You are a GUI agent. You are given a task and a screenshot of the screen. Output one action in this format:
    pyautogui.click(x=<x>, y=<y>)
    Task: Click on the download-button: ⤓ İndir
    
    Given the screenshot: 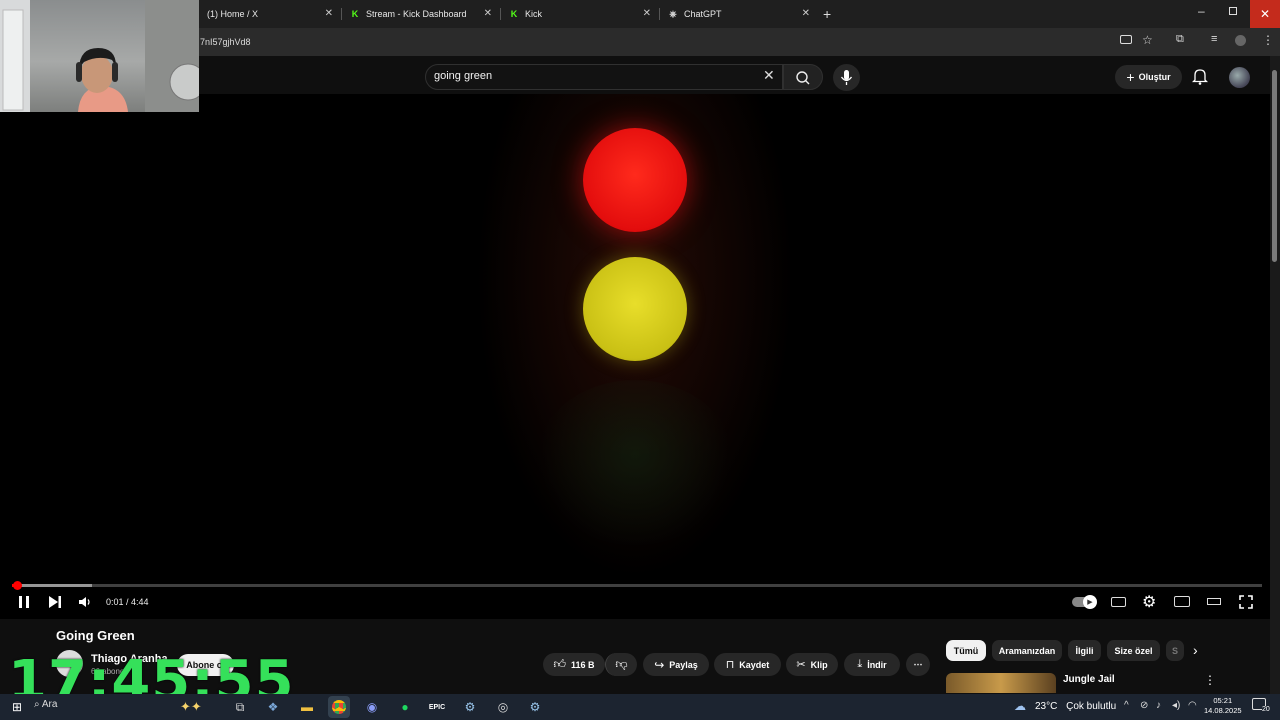 What is the action you would take?
    pyautogui.click(x=872, y=664)
    